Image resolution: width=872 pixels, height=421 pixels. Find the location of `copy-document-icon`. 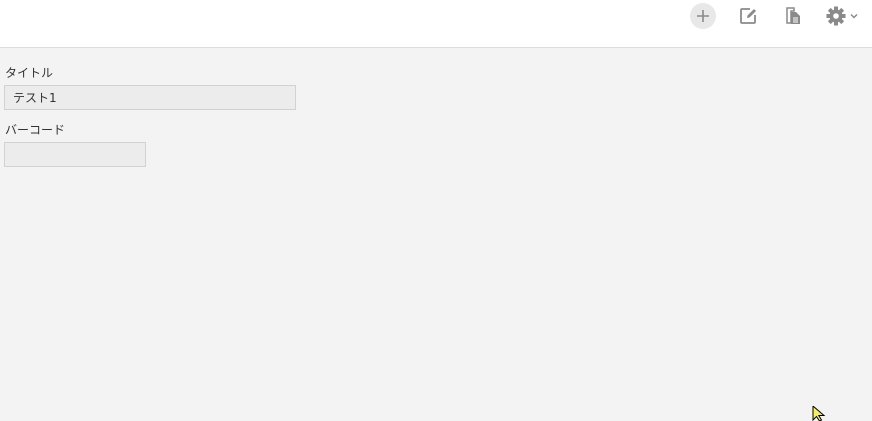

copy-document-icon is located at coordinates (793, 15).